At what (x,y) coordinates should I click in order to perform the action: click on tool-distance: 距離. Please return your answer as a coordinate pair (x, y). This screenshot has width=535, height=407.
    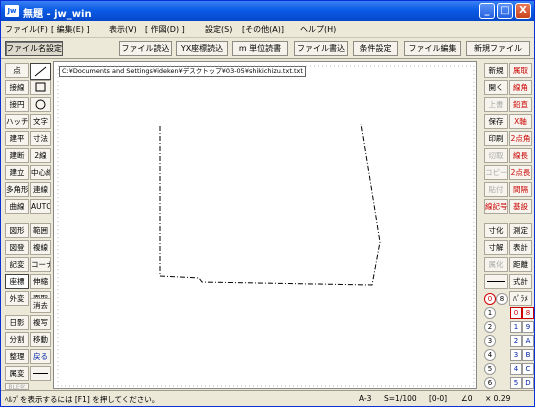
    Looking at the image, I should click on (520, 264).